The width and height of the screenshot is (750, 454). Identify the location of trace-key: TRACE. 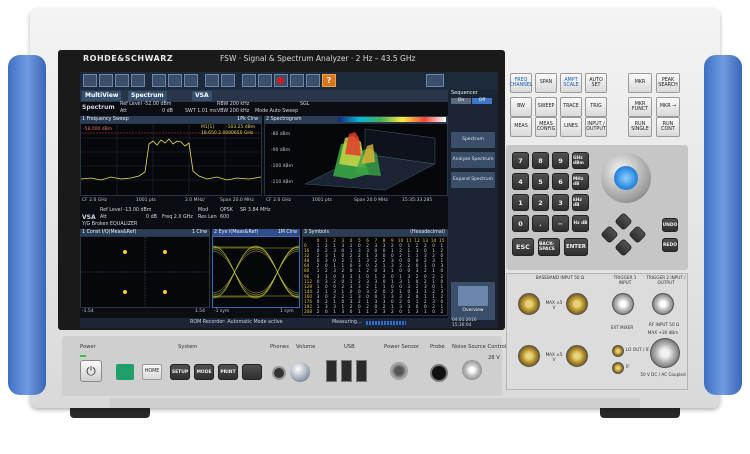
(571, 107).